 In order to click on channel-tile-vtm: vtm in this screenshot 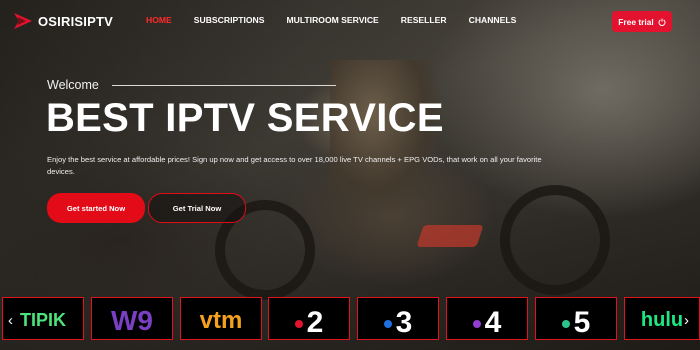, I will do `click(221, 318)`.